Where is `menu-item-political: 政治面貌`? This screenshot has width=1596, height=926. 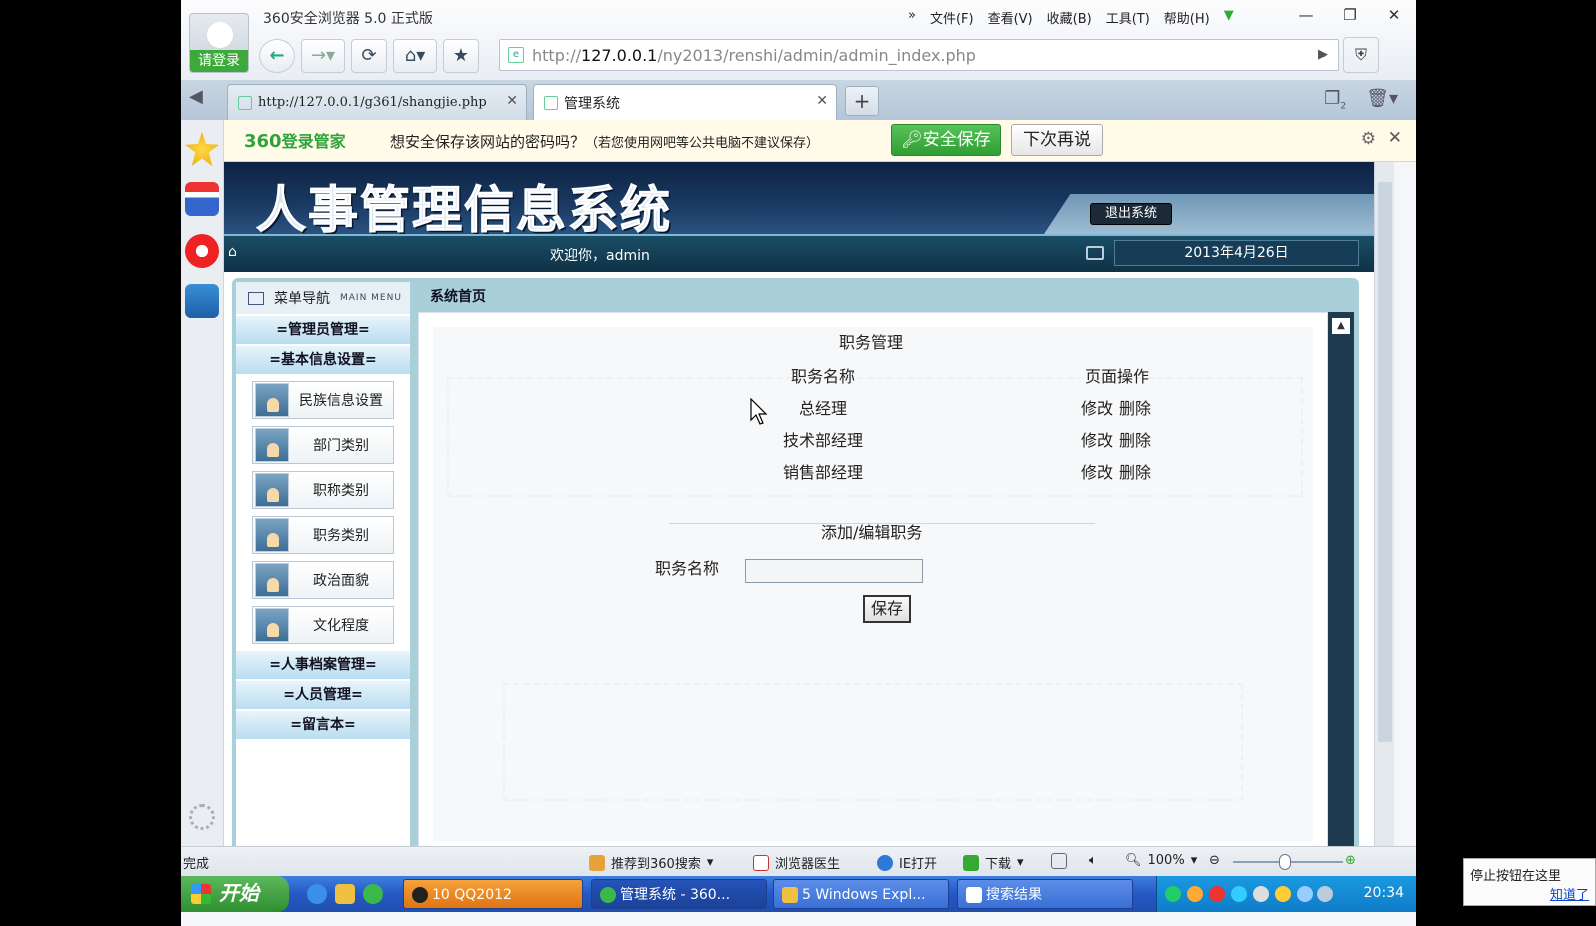
menu-item-political: 政治面貌 is located at coordinates (323, 580).